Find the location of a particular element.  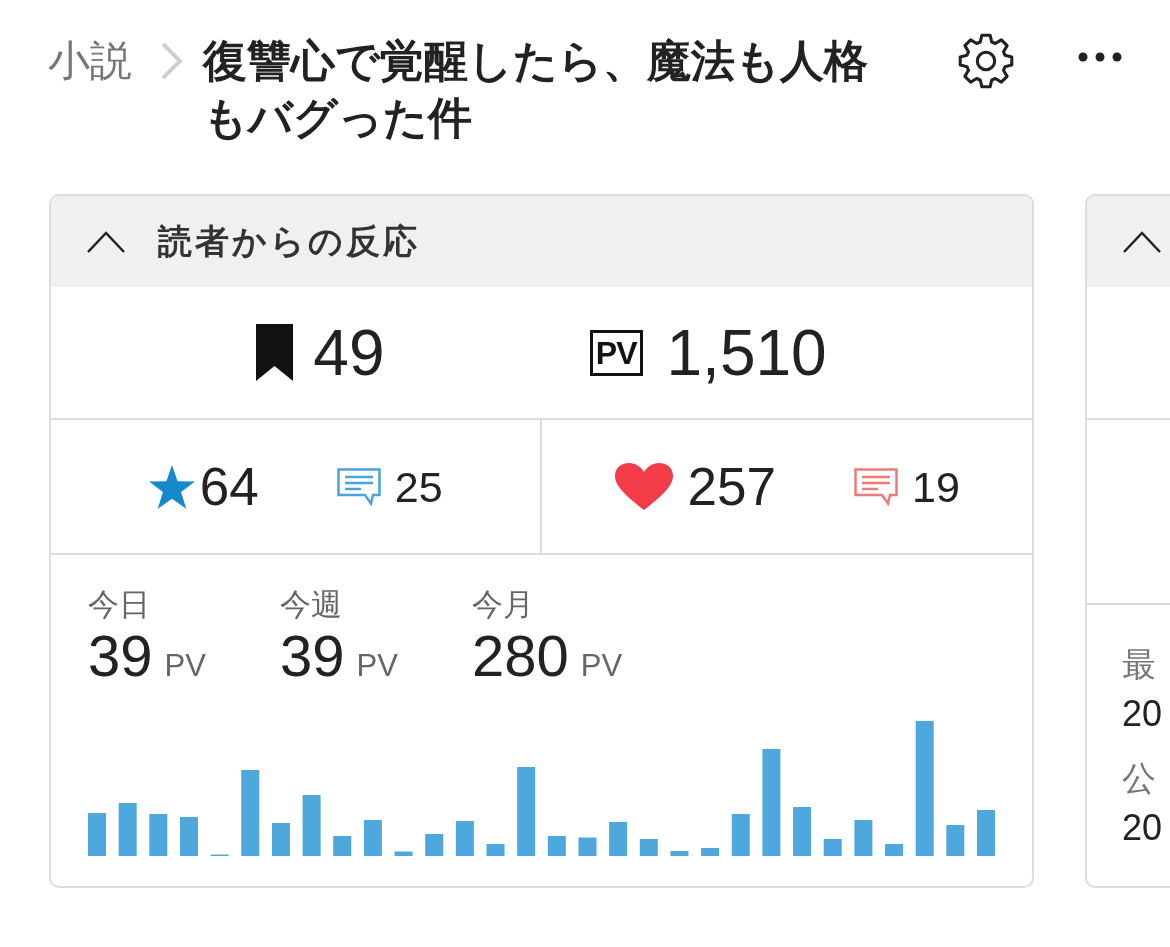

total-count: 1,510 is located at coordinates (746, 352).